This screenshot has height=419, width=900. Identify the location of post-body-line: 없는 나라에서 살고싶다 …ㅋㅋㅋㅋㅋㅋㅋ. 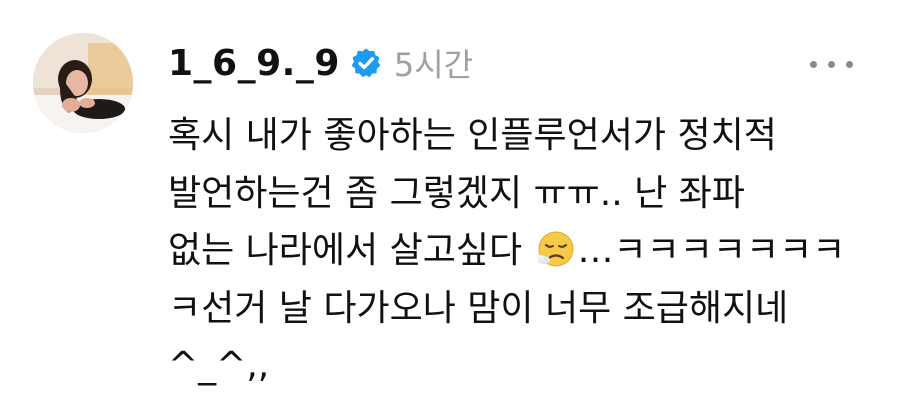
(518, 251).